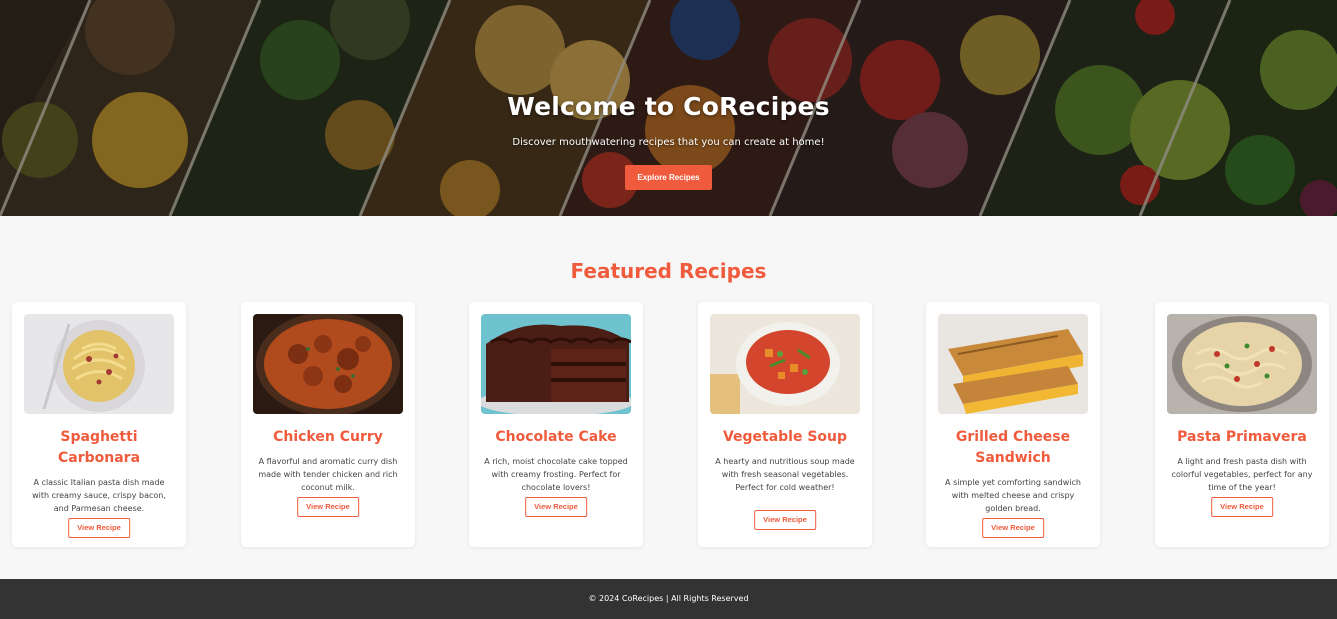 The height and width of the screenshot is (619, 1337). Describe the element at coordinates (328, 437) in the screenshot. I see `recipe-title: Chicken Curry` at that location.